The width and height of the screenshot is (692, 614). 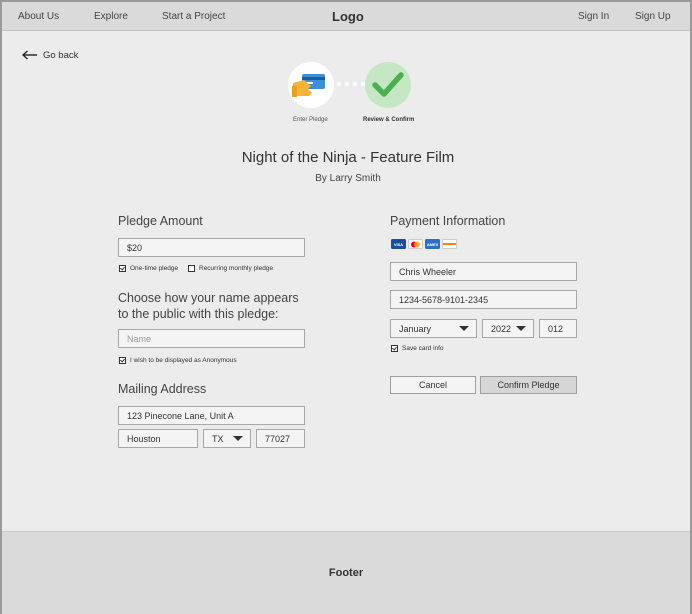 What do you see at coordinates (483, 271) in the screenshot?
I see `cardholder-name-input: Chris Wheeler` at bounding box center [483, 271].